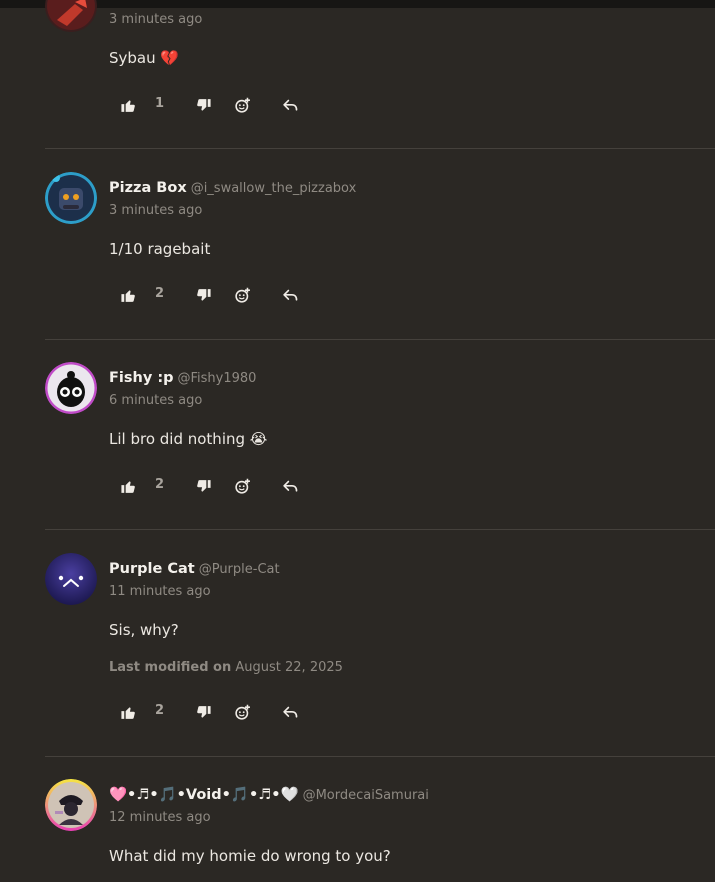  I want to click on comment-time: 12 minutes ago, so click(160, 817).